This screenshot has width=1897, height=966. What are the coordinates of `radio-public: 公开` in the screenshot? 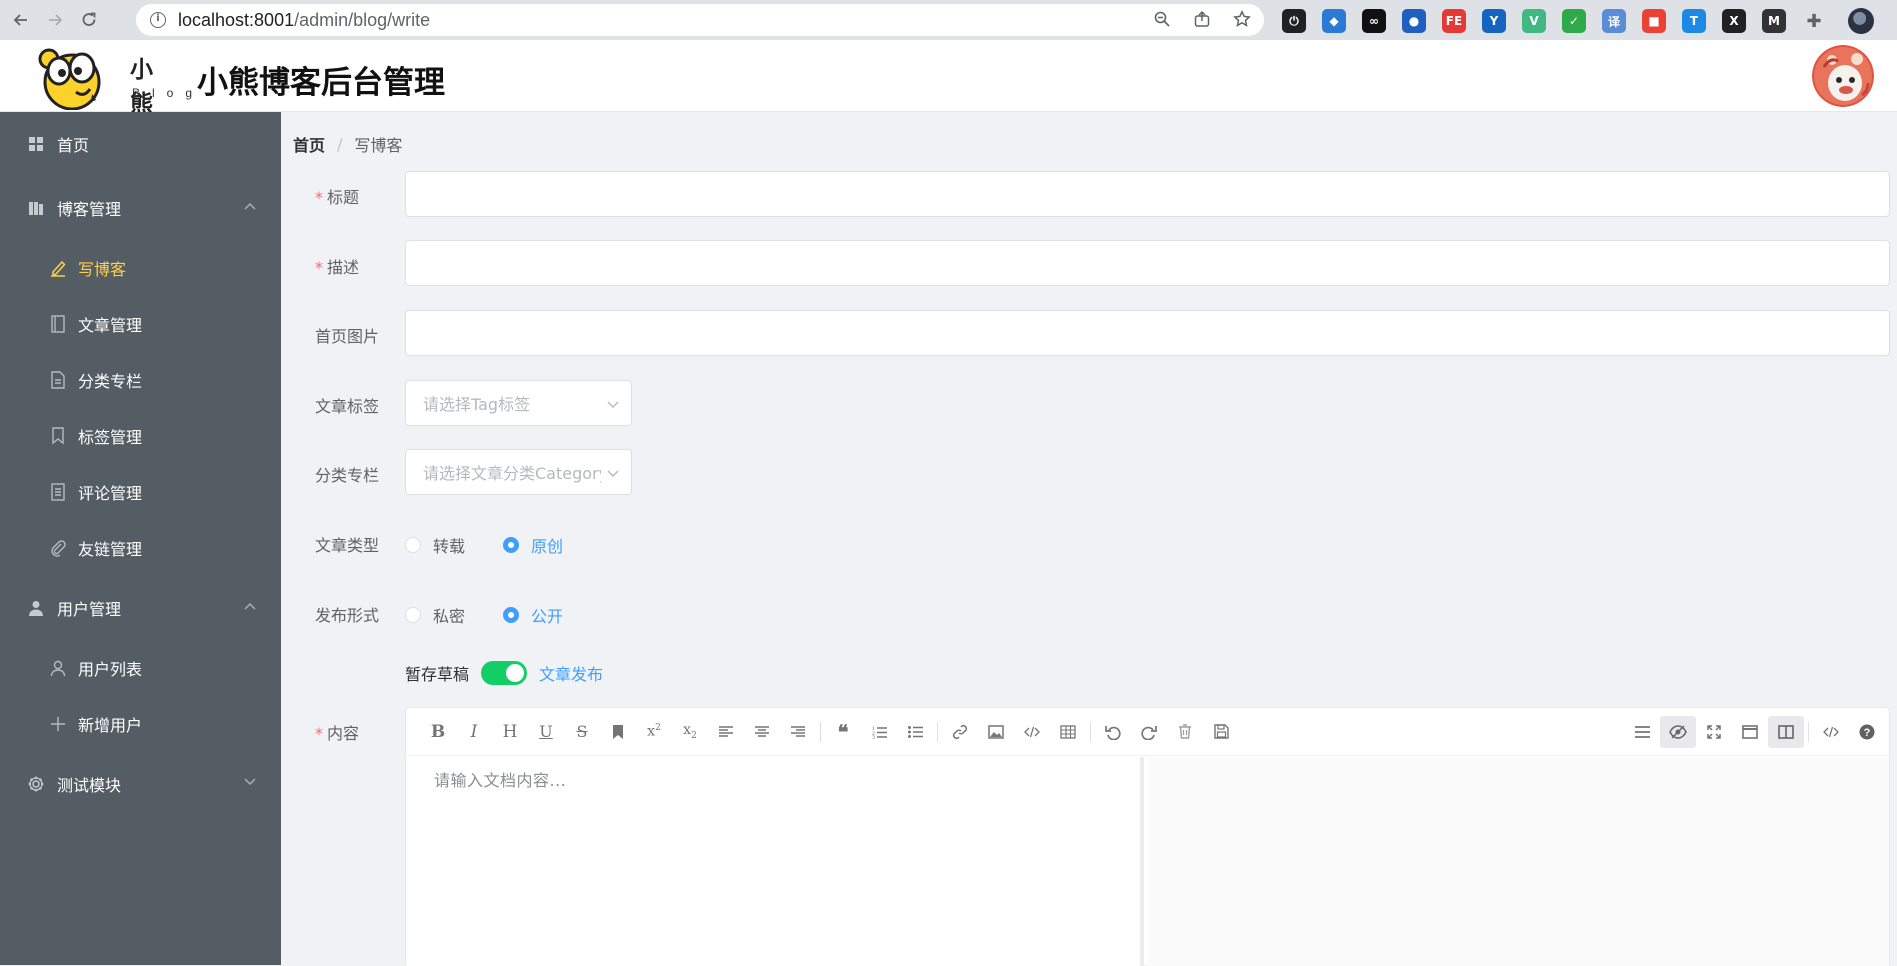 It's located at (533, 615).